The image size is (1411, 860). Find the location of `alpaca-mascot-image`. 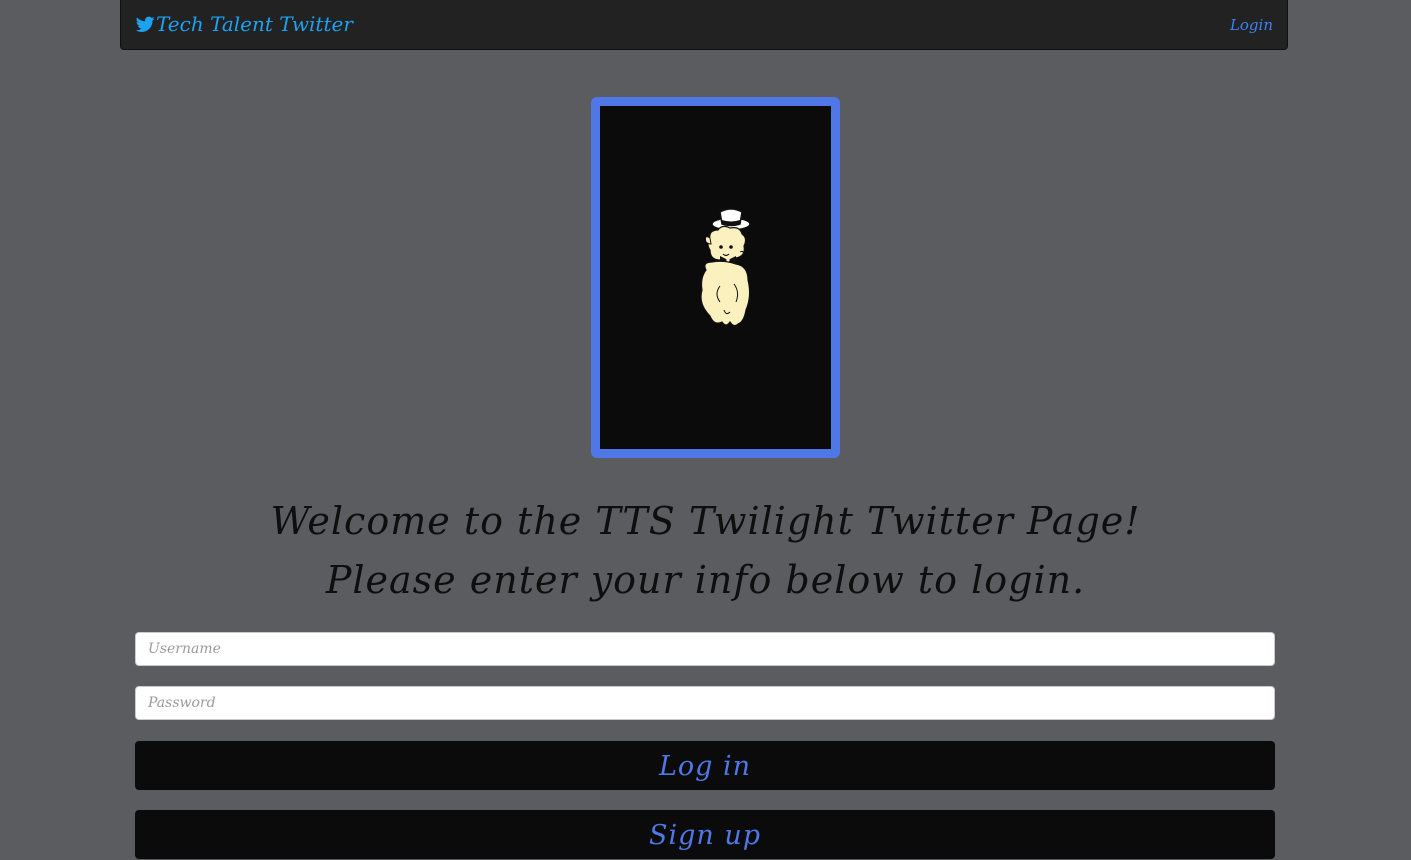

alpaca-mascot-image is located at coordinates (725, 267).